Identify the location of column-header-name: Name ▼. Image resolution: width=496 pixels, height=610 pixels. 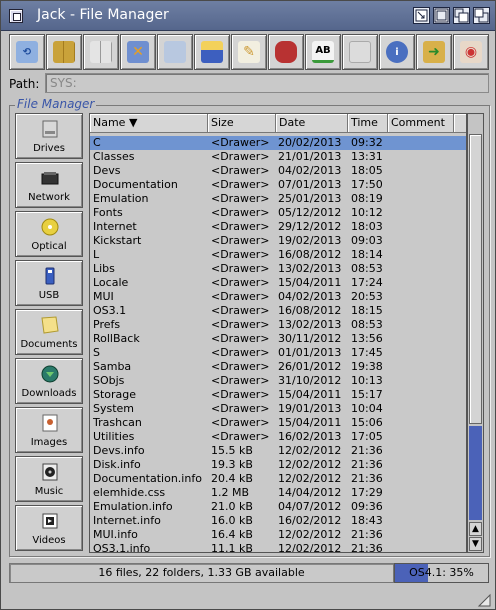
(149, 123).